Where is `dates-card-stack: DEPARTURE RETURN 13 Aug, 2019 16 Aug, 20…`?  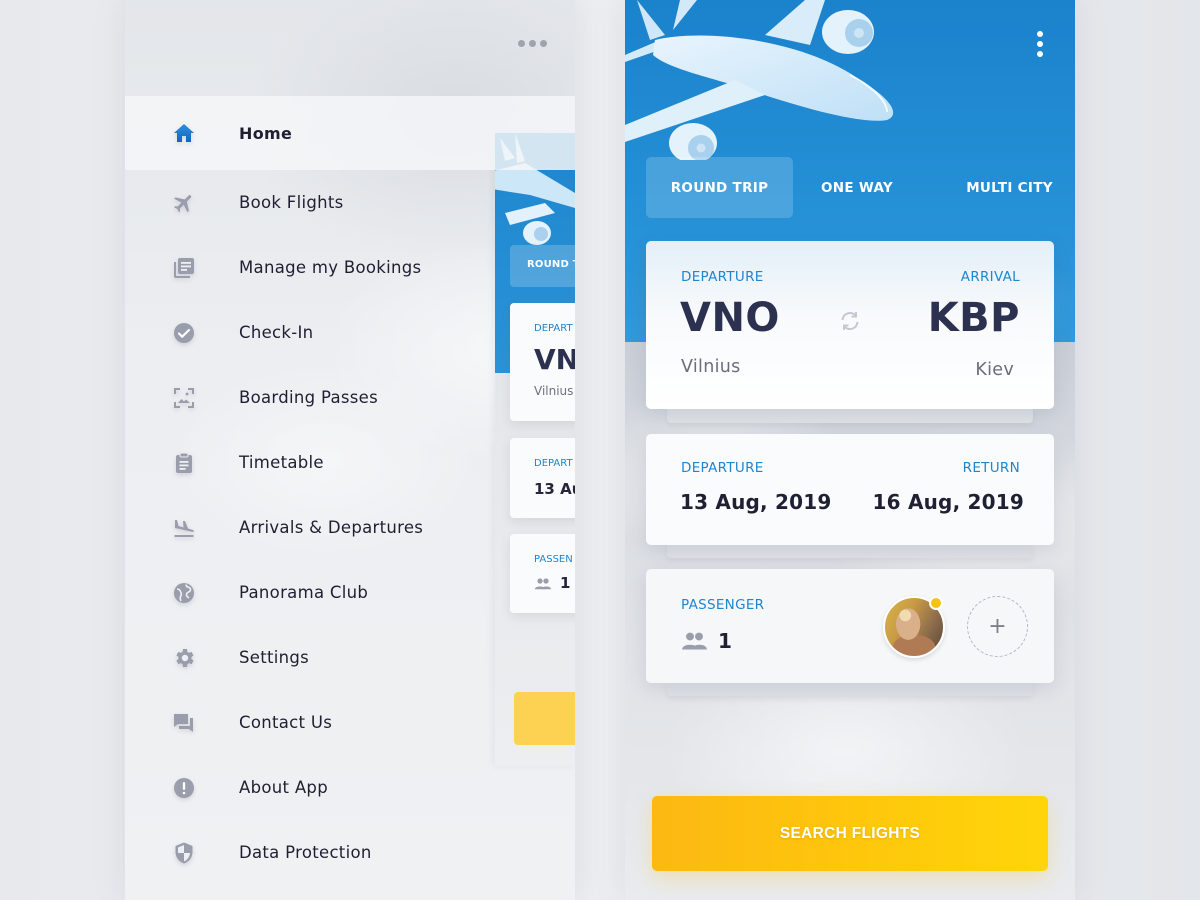 dates-card-stack: DEPARTURE RETURN 13 Aug, 2019 16 Aug, 20… is located at coordinates (850, 496).